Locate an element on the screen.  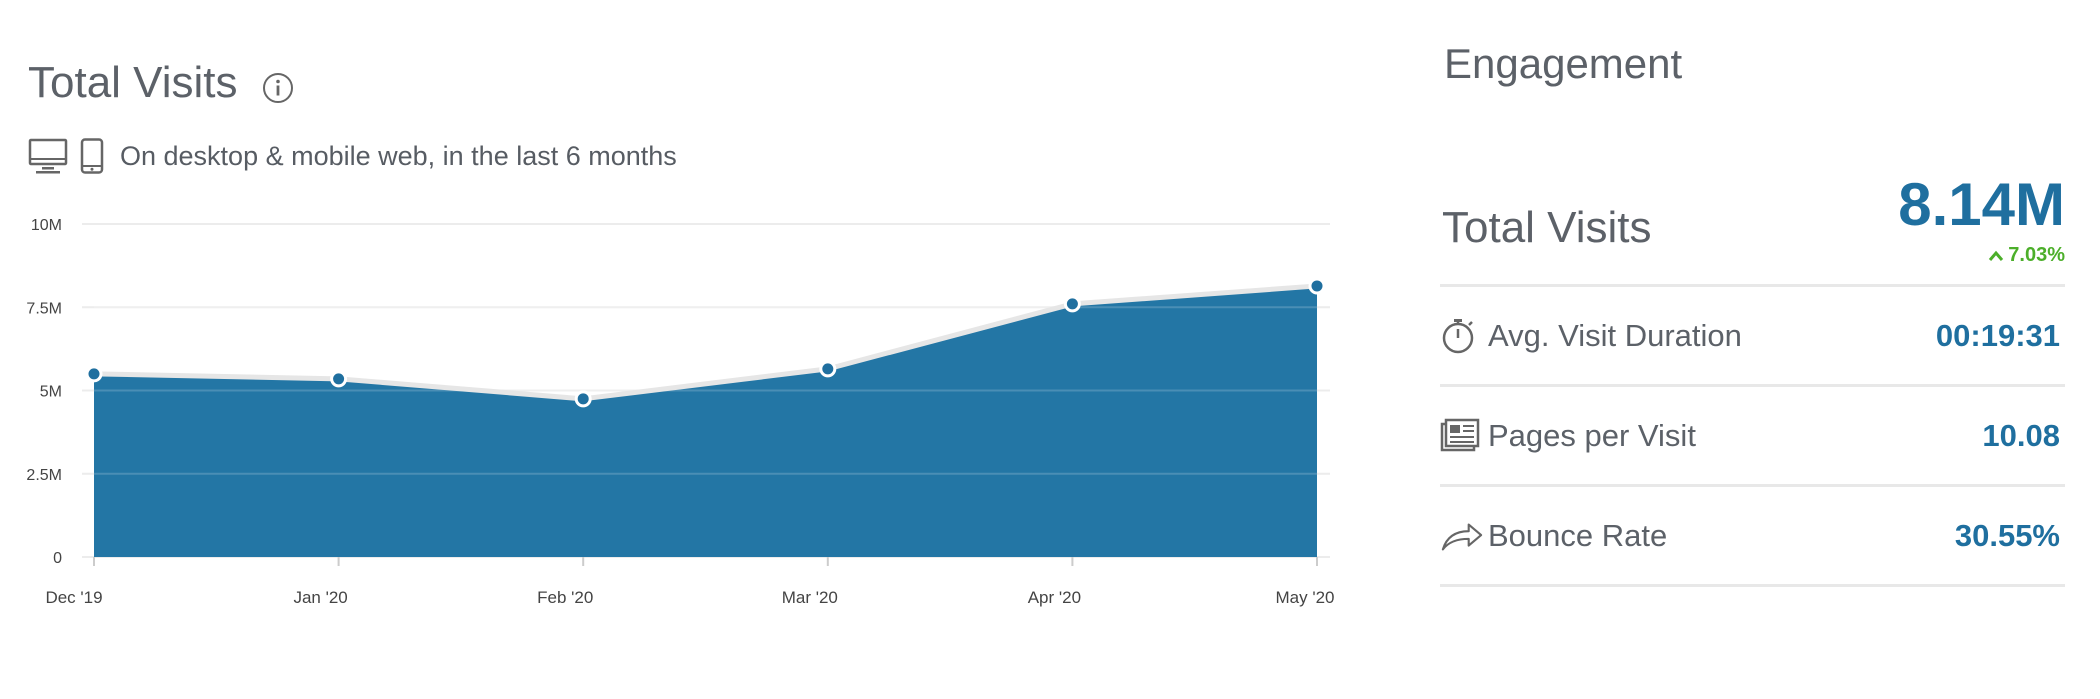
total-visits-change: 7.03% is located at coordinates (2026, 255).